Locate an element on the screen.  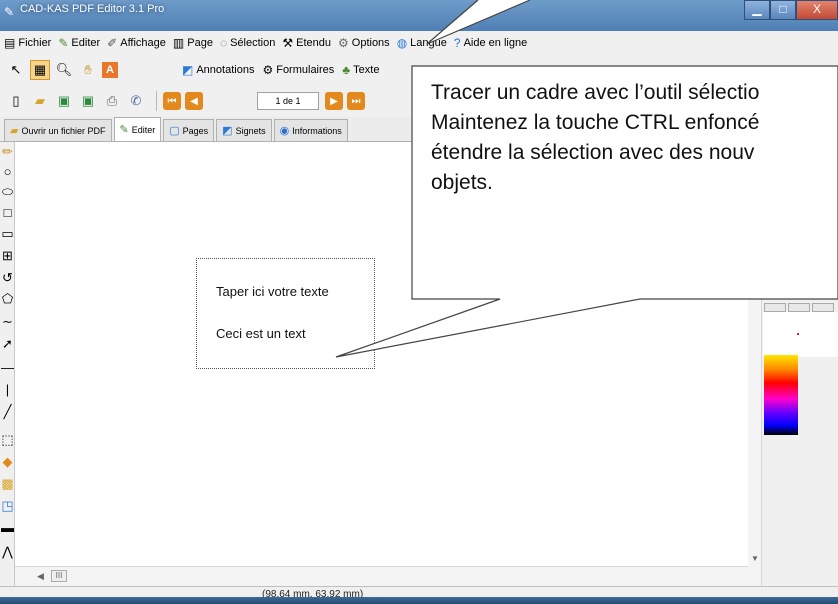
canvas-text-line-1: Taper ici votre texte is located at coordinates (272, 291).